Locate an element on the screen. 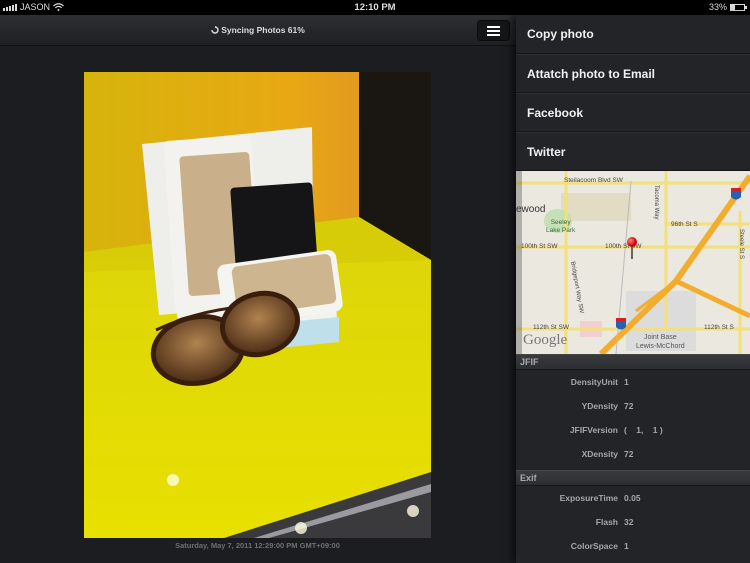 The height and width of the screenshot is (563, 750). map-pin-icon is located at coordinates (632, 249).